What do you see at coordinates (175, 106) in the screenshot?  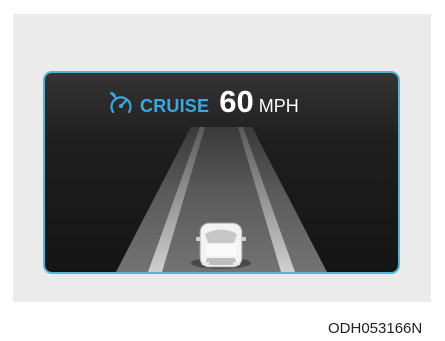 I see `cruise-label: CRUISE` at bounding box center [175, 106].